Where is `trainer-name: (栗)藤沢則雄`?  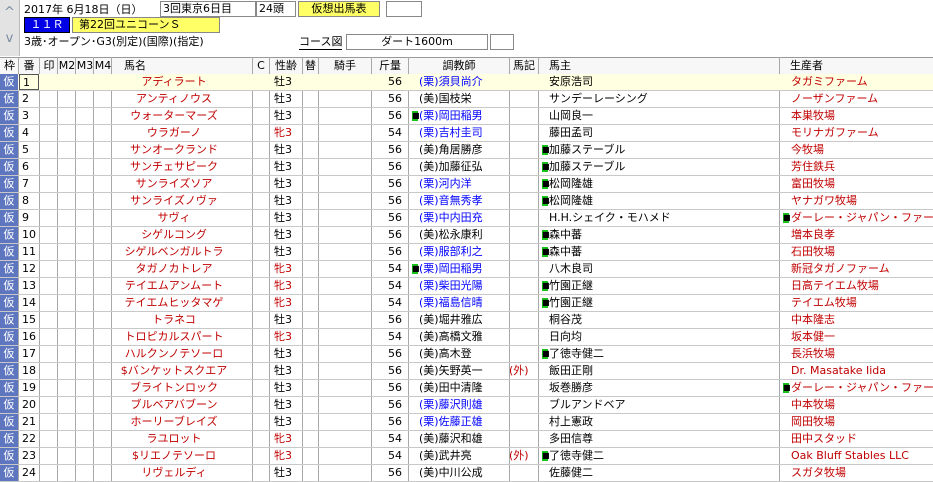 trainer-name: (栗)藤沢則雄 is located at coordinates (451, 404).